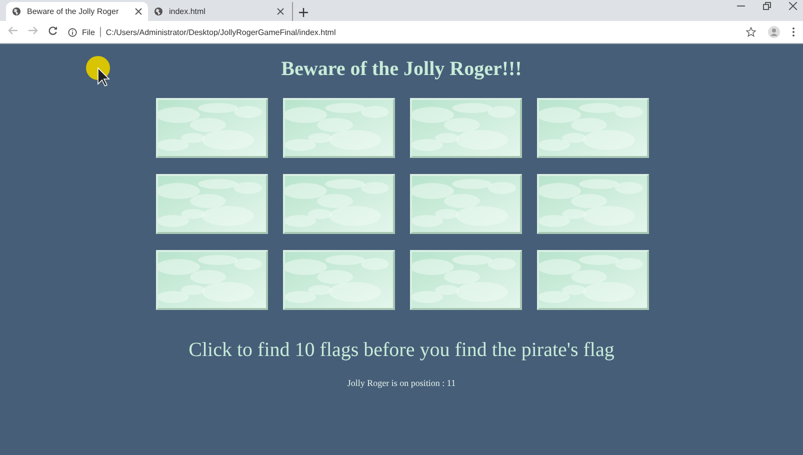  I want to click on page-heading: Beware of the Jolly Roger!!!, so click(401, 69).